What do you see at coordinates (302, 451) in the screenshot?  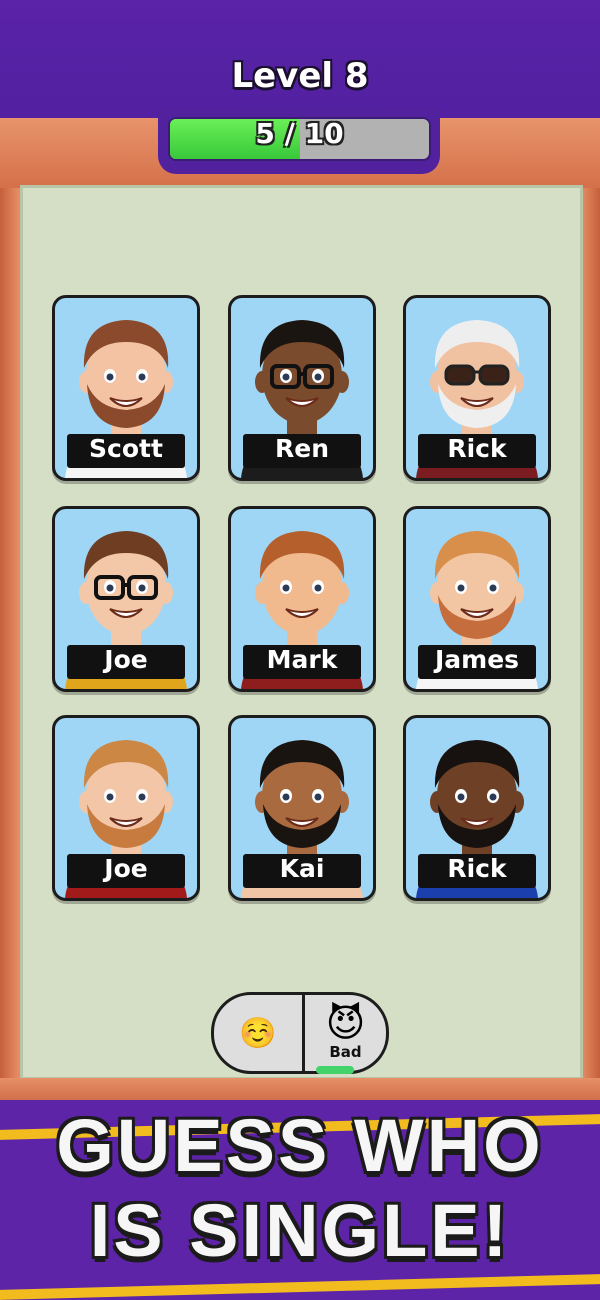 I see `character-name: Ren` at bounding box center [302, 451].